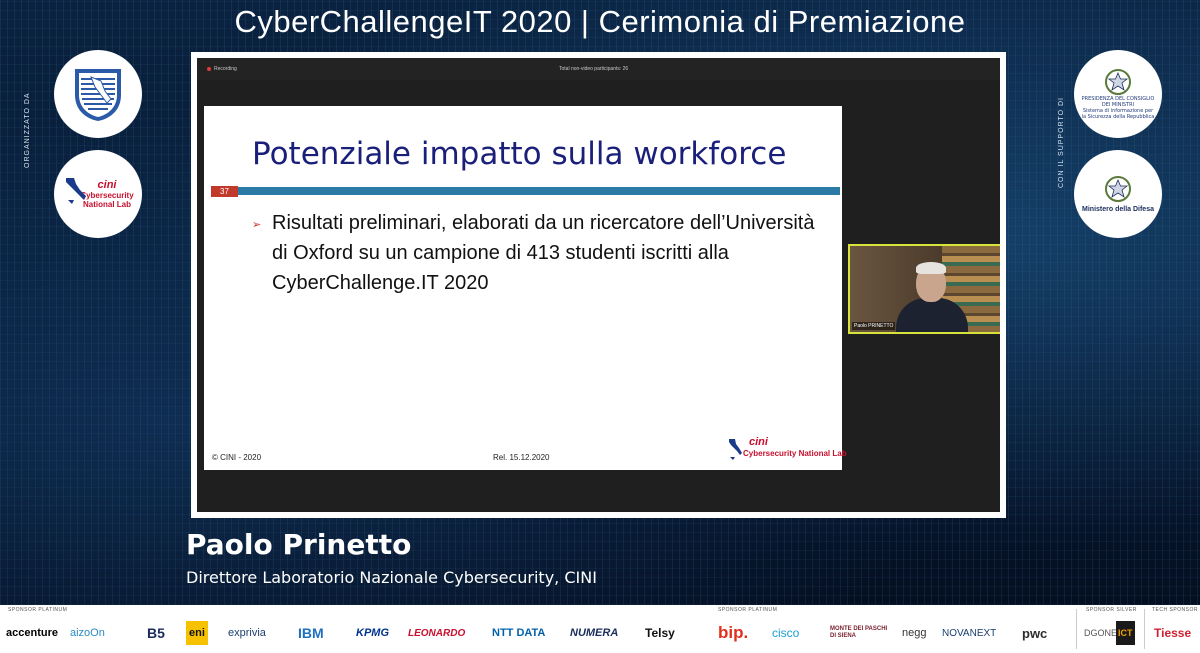 The height and width of the screenshot is (653, 1200). I want to click on tech-sponsor-label: TECH SPONSOR, so click(1175, 610).